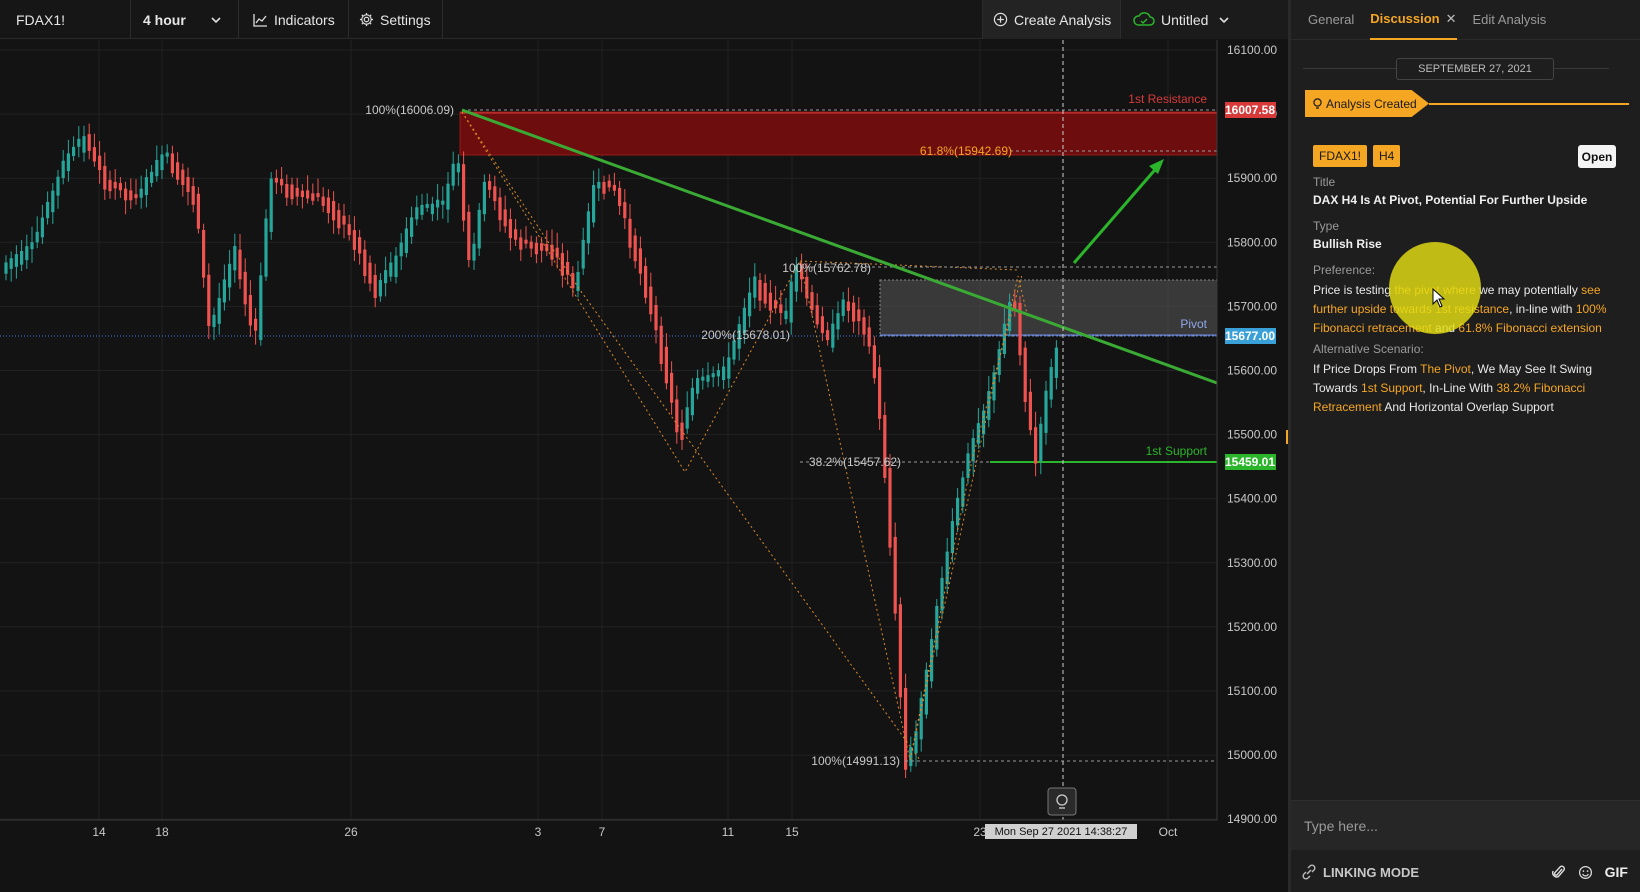 Image resolution: width=1640 pixels, height=892 pixels. Describe the element at coordinates (1326, 226) in the screenshot. I see `type-label: Type` at that location.